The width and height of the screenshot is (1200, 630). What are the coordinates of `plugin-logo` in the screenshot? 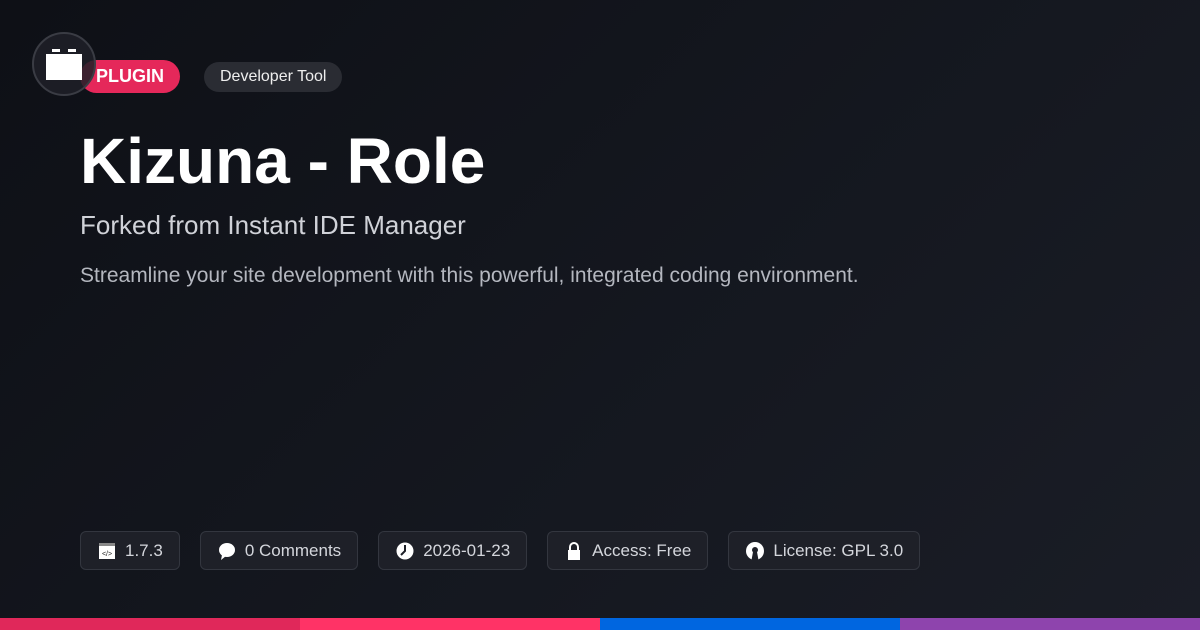 It's located at (64, 64).